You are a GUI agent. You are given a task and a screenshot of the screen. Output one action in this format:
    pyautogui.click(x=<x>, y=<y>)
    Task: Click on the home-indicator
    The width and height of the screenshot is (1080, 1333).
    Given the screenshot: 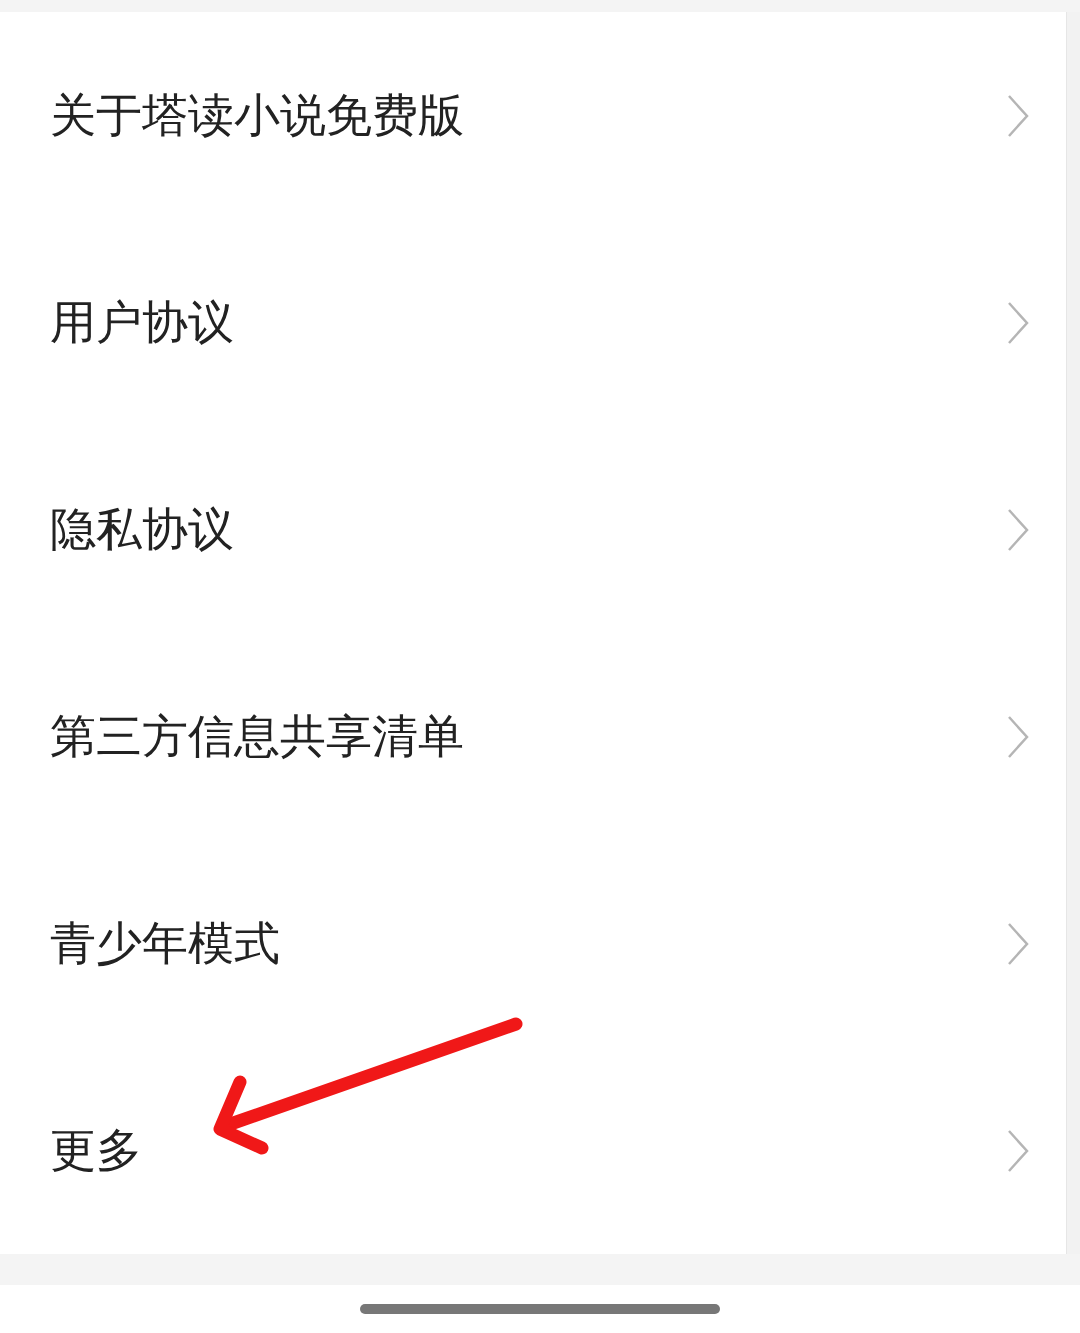 What is the action you would take?
    pyautogui.click(x=540, y=1308)
    